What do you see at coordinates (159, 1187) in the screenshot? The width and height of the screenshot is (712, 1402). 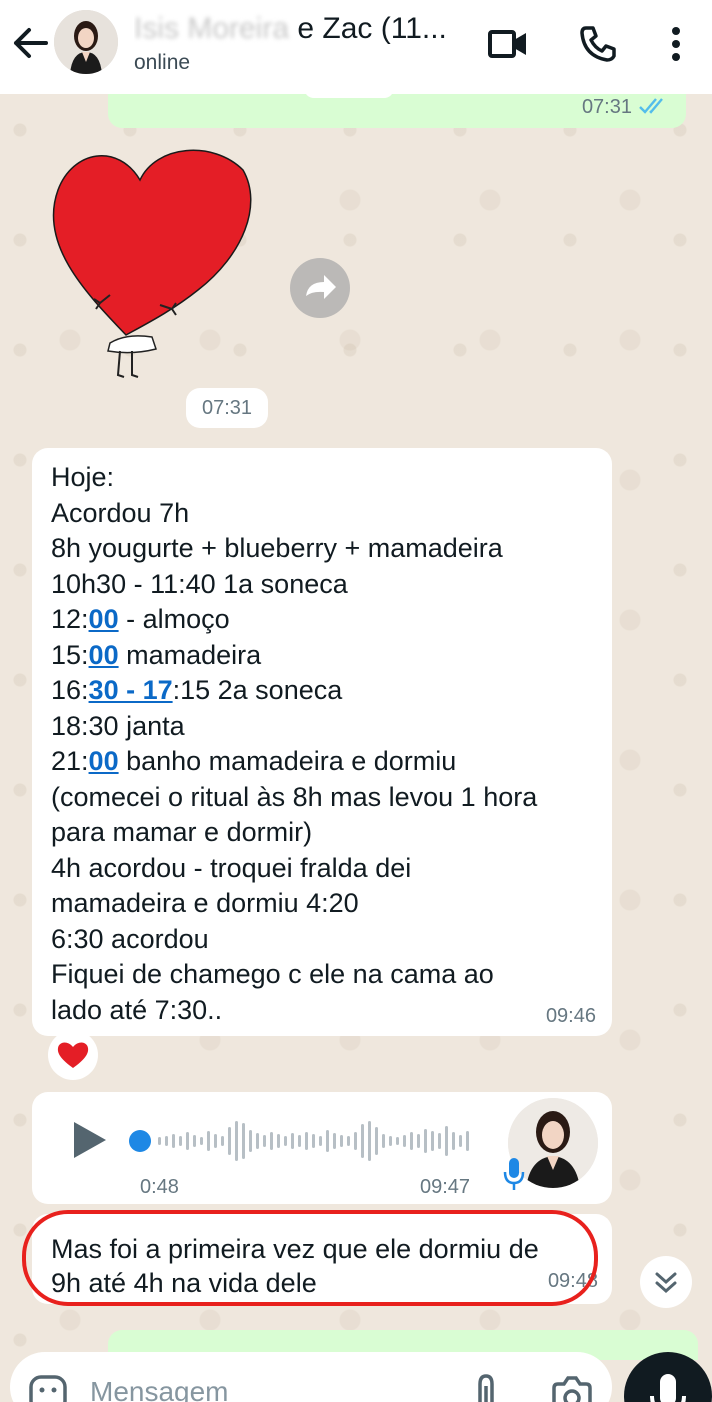 I see `audio-duration: 0:48` at bounding box center [159, 1187].